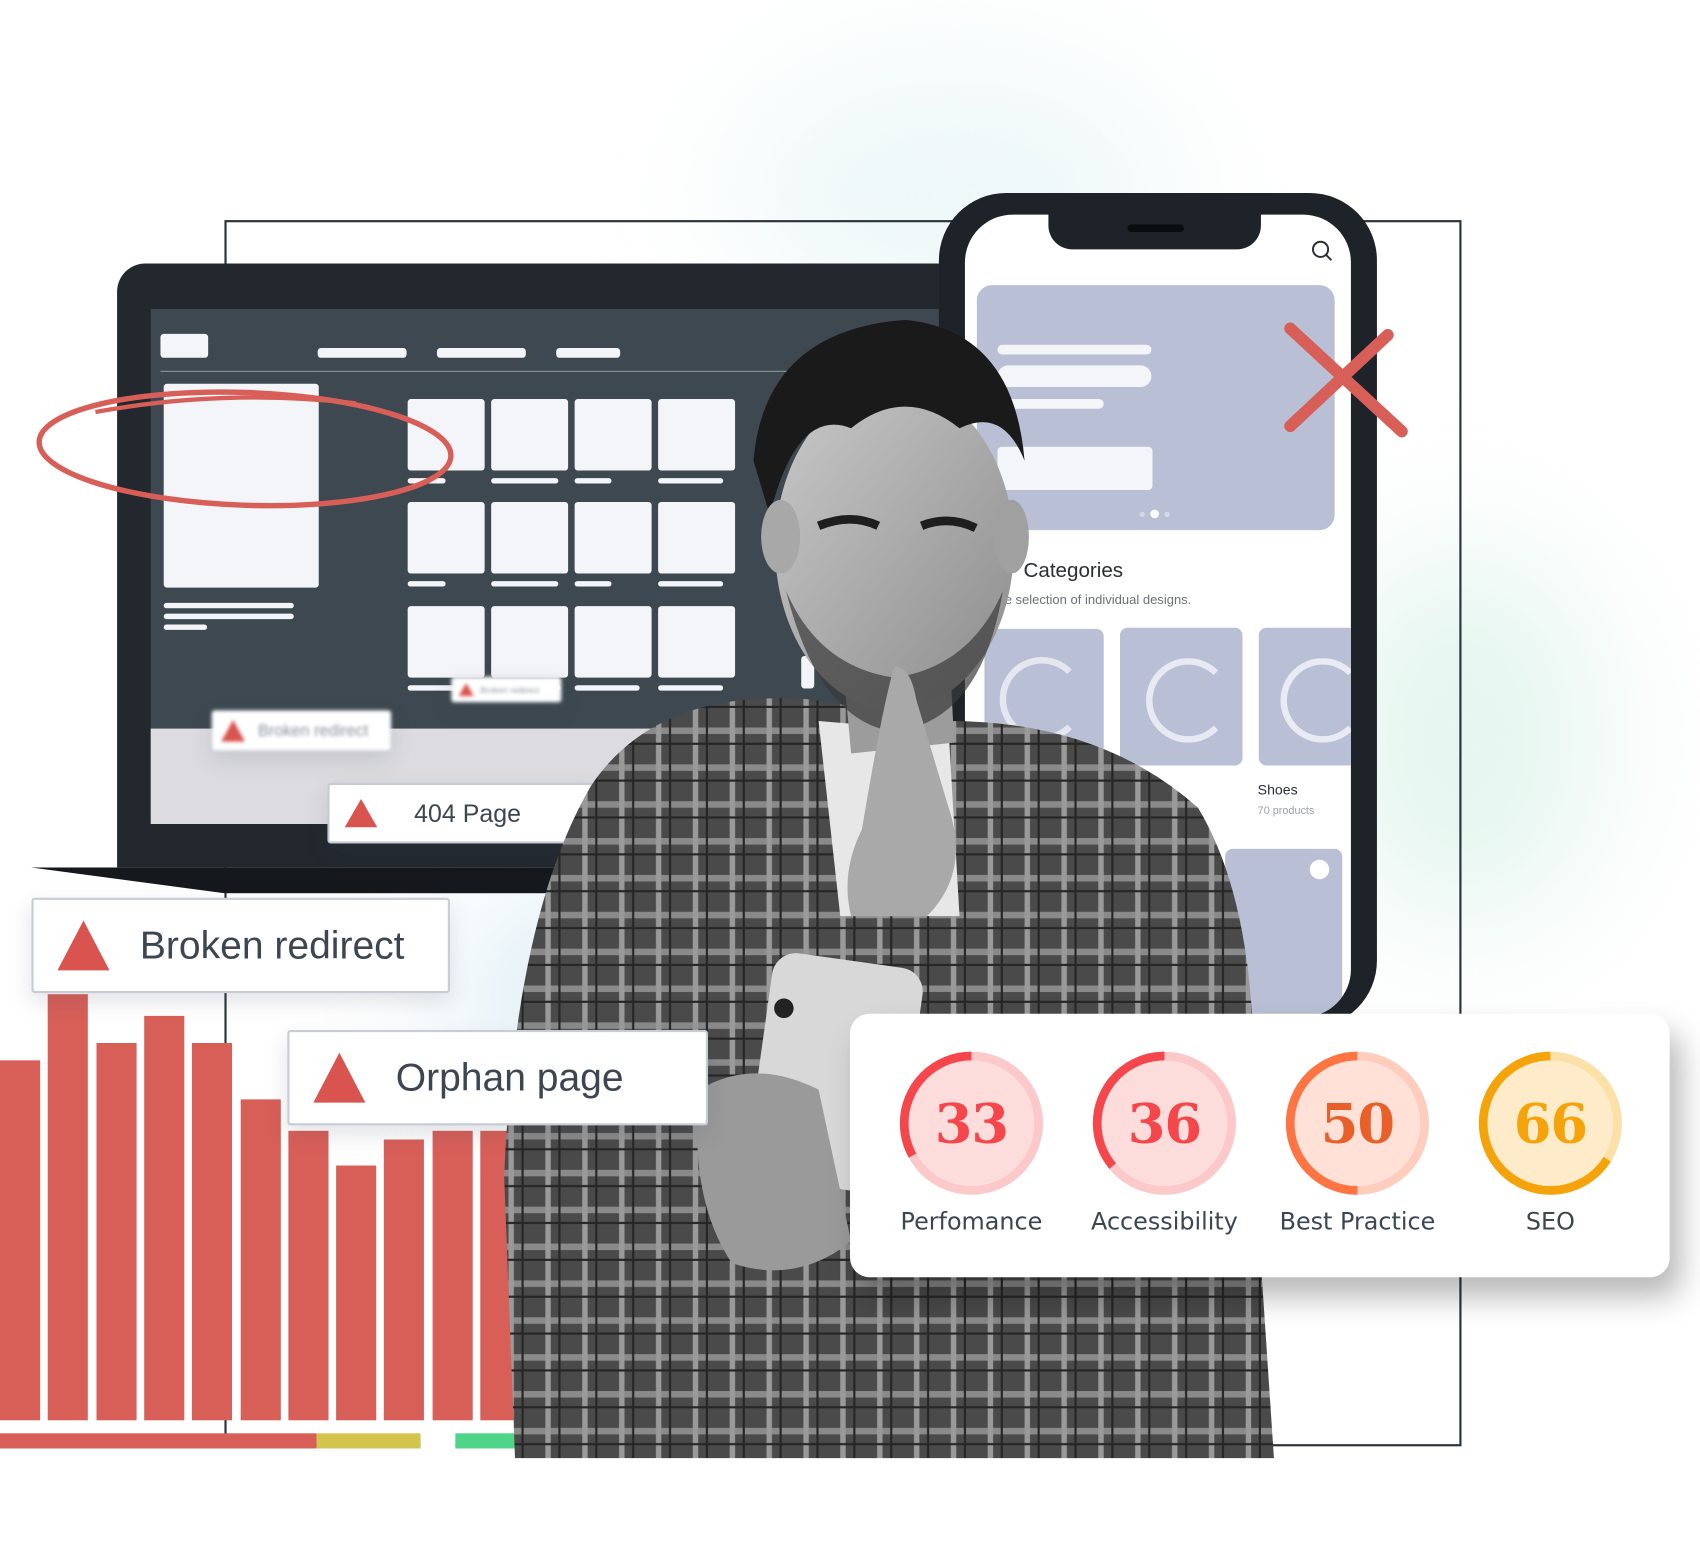  What do you see at coordinates (362, 353) in the screenshot?
I see `wireframe-nav-item` at bounding box center [362, 353].